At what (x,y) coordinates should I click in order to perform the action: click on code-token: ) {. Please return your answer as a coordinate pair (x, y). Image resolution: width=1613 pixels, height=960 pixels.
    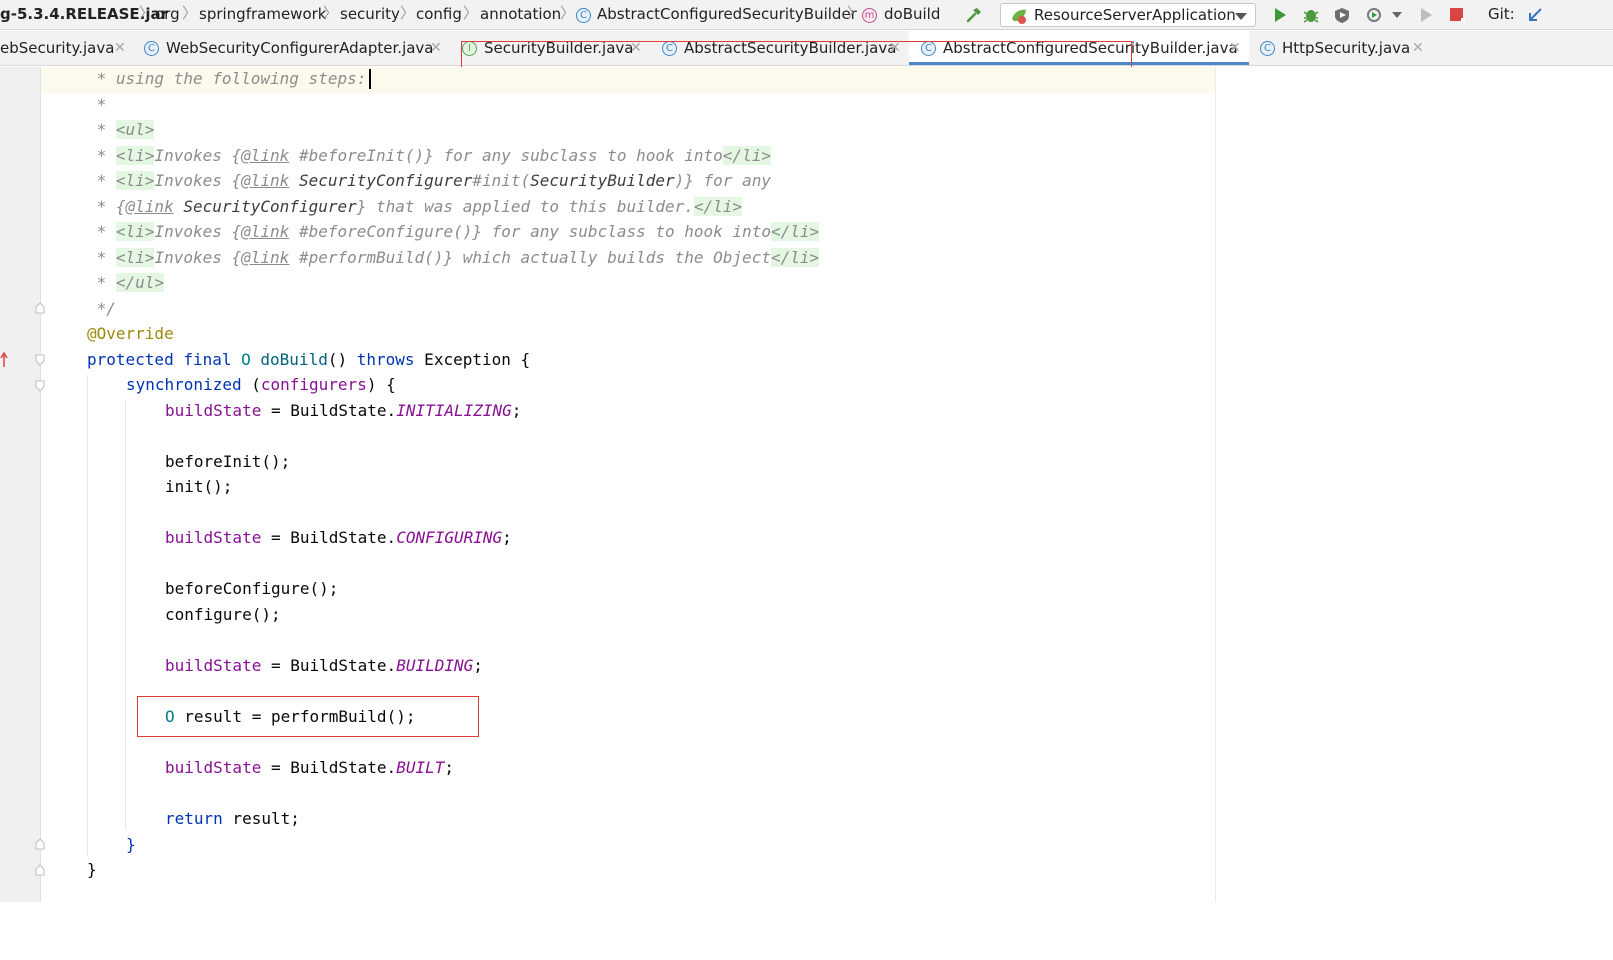
    Looking at the image, I should click on (381, 384).